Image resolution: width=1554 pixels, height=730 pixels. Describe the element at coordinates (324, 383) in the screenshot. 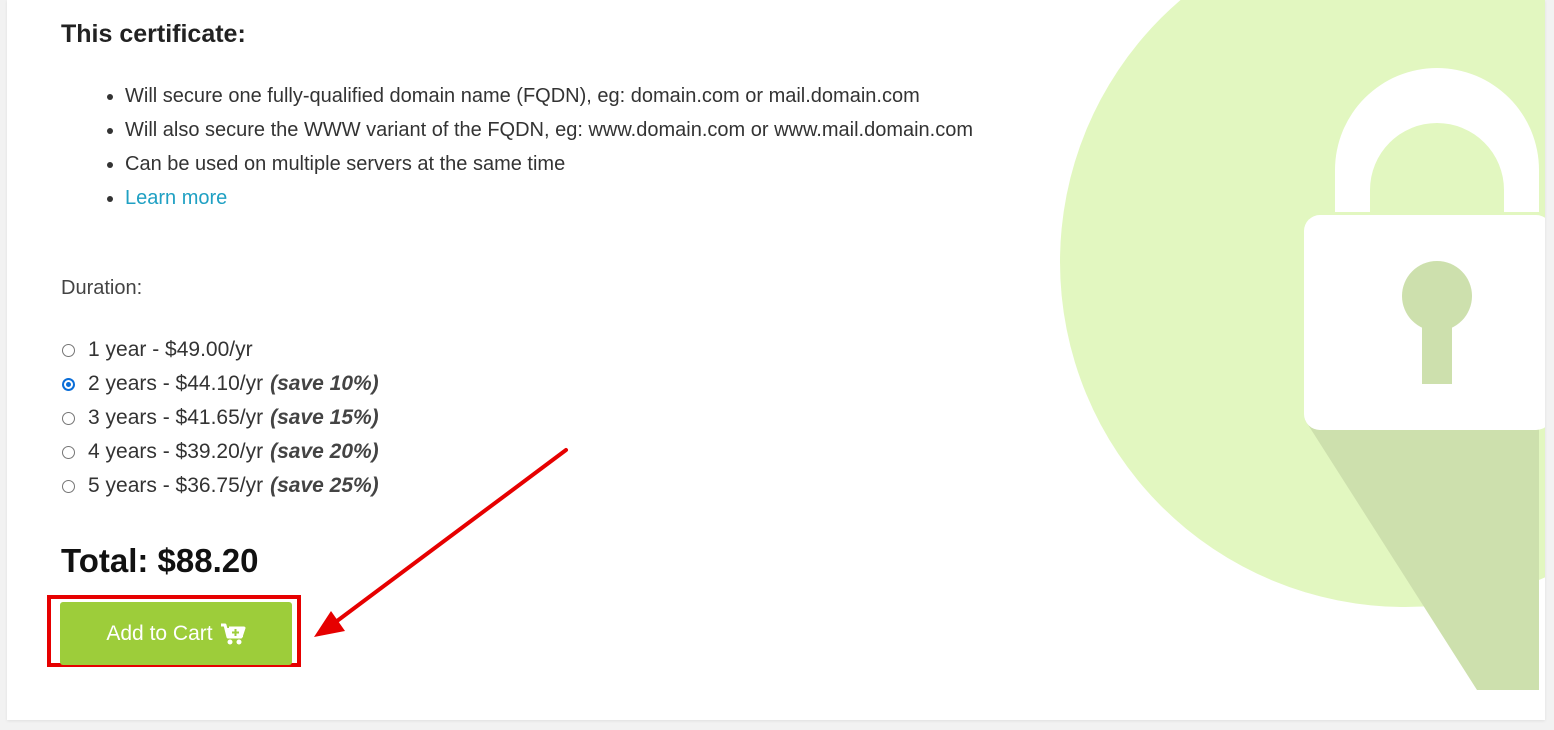

I see `savings-text: (save 10%)` at that location.